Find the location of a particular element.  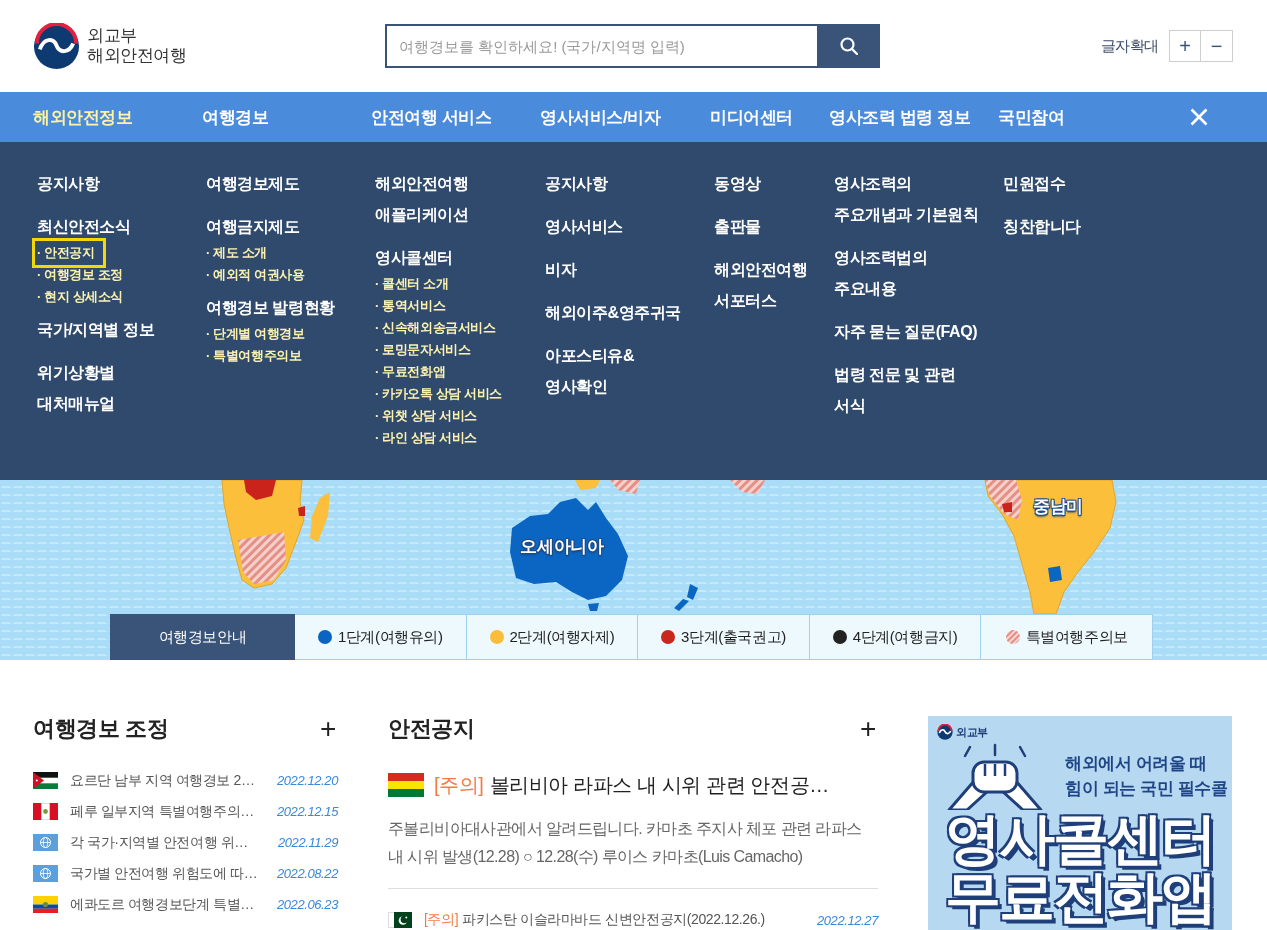

search-icon is located at coordinates (848, 46).